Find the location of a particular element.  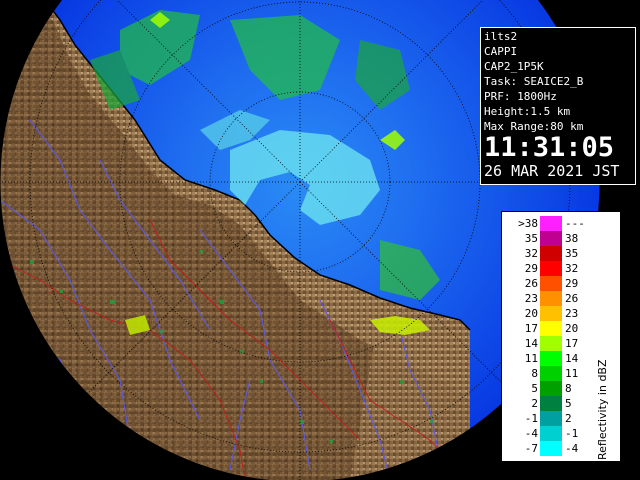

legend-lower-bound: -1 is located at coordinates (531, 418).